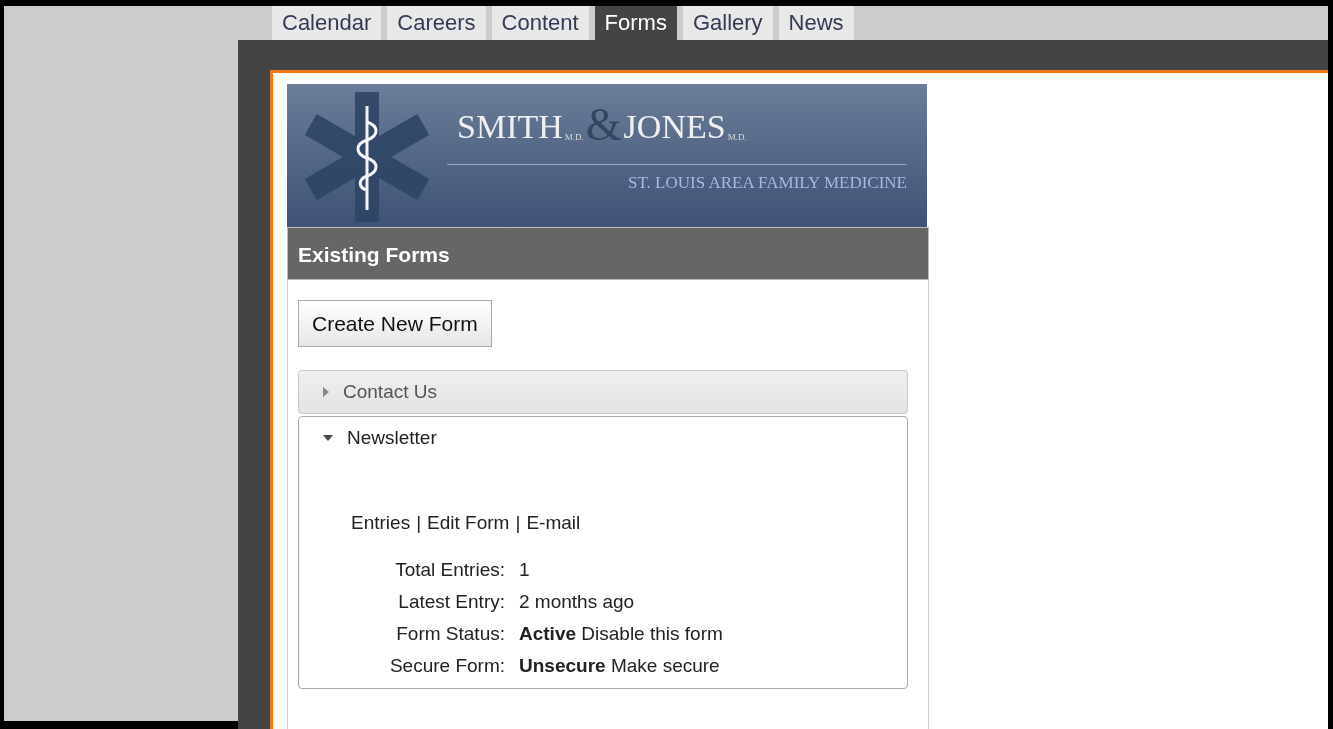 The width and height of the screenshot is (1333, 729). Describe the element at coordinates (395, 323) in the screenshot. I see `create-form-button: Create New Form` at that location.